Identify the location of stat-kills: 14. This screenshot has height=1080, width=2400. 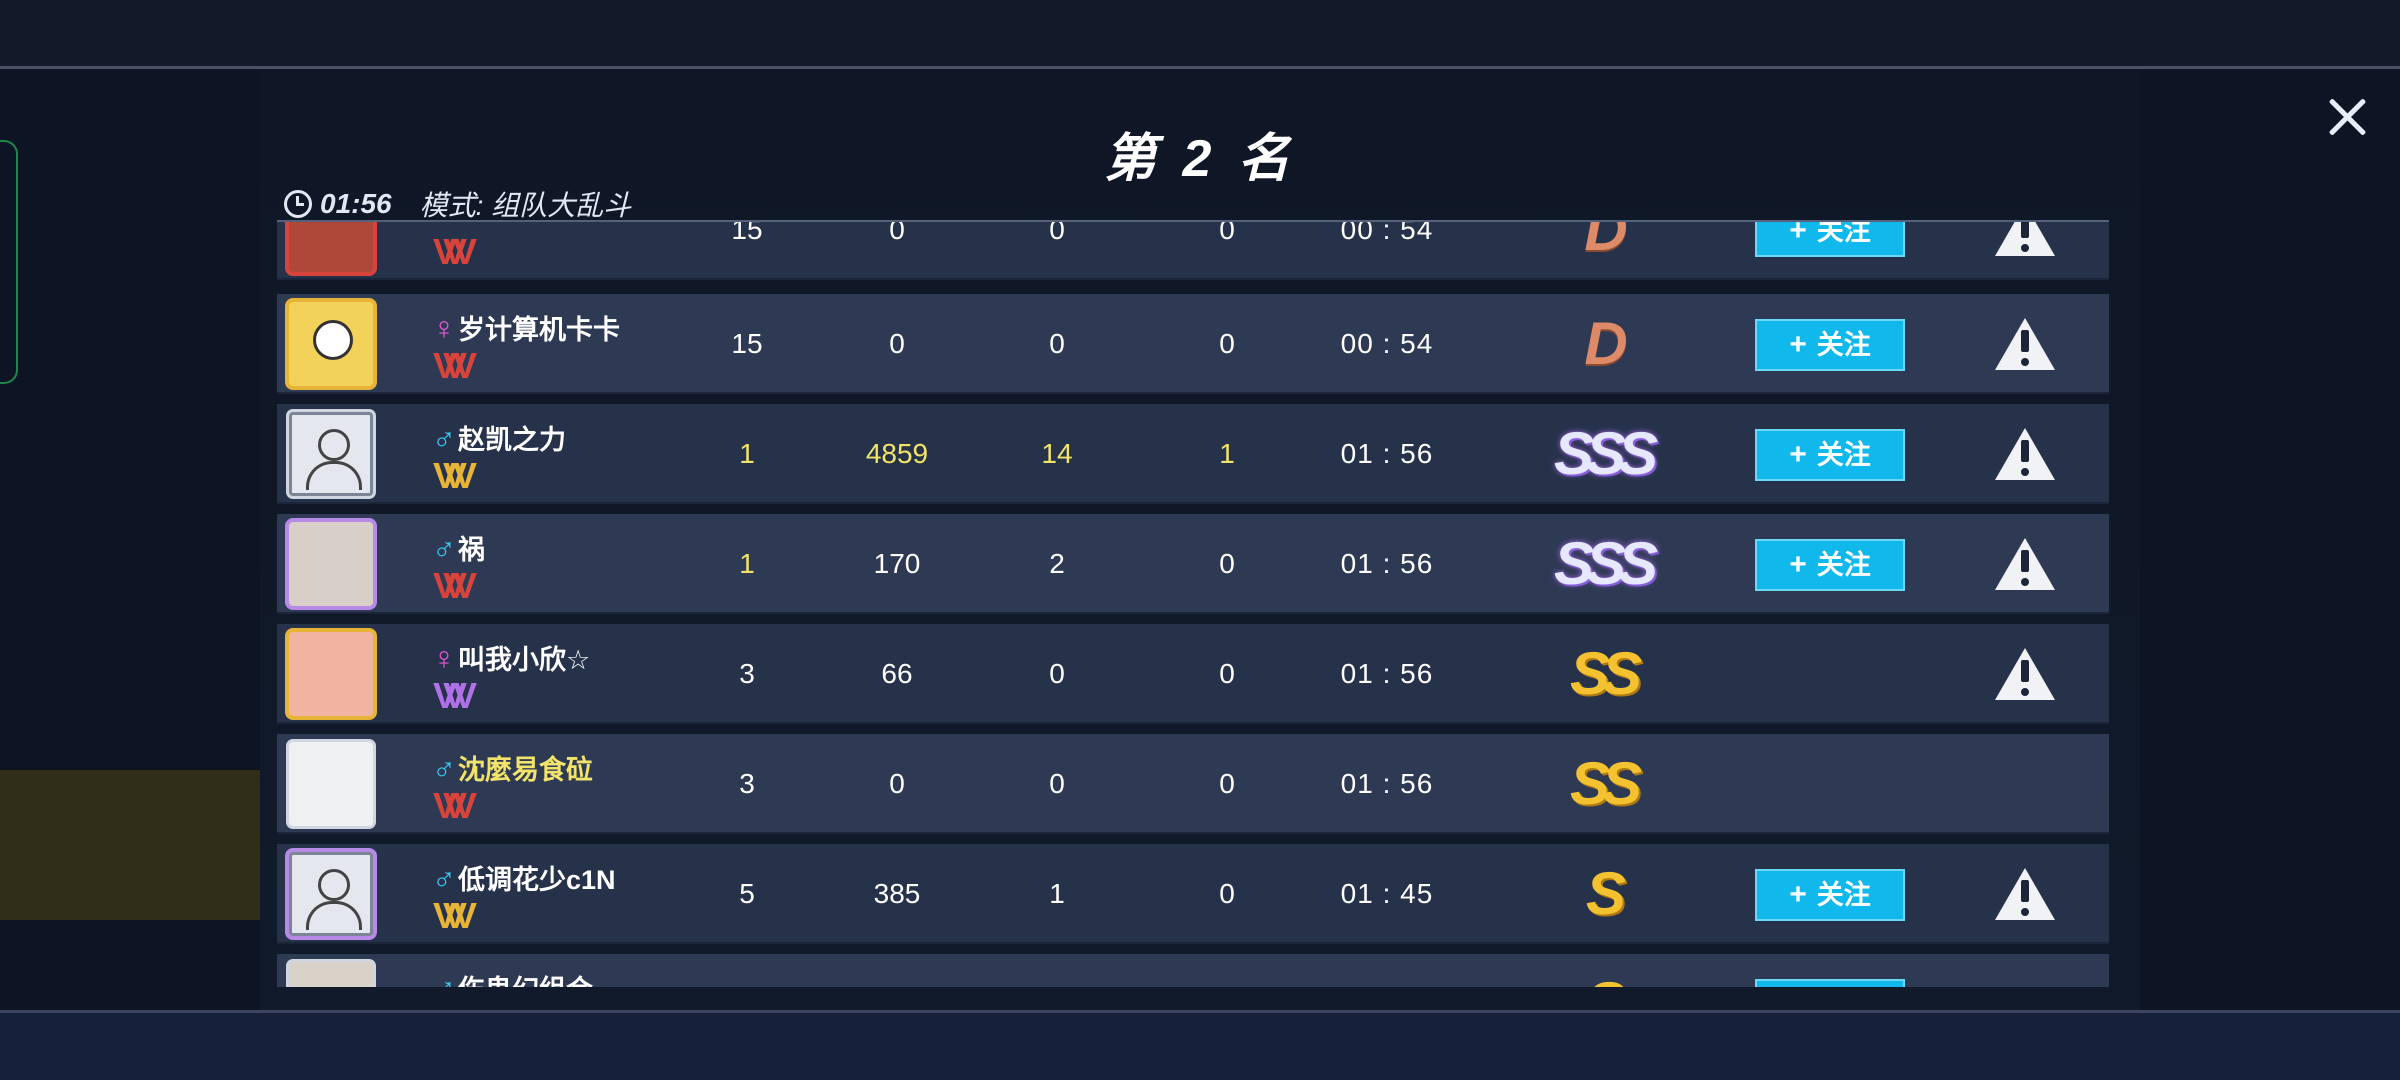
(1057, 453).